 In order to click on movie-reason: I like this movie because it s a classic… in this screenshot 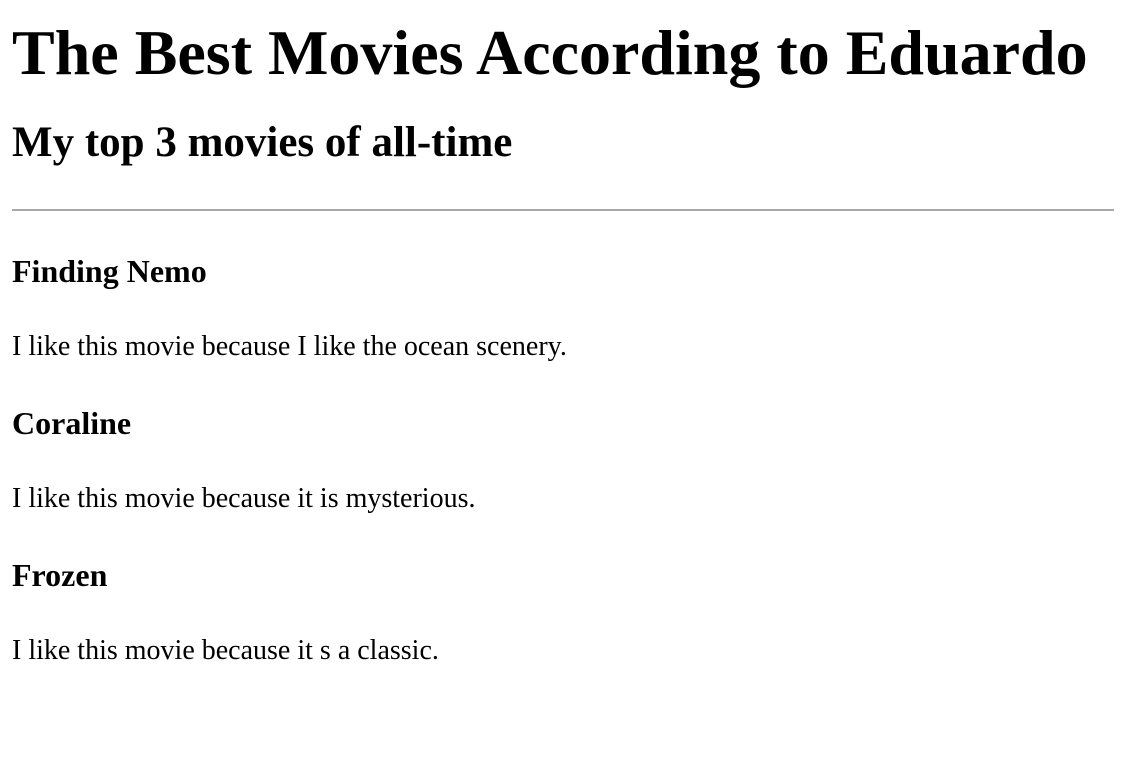, I will do `click(225, 650)`.